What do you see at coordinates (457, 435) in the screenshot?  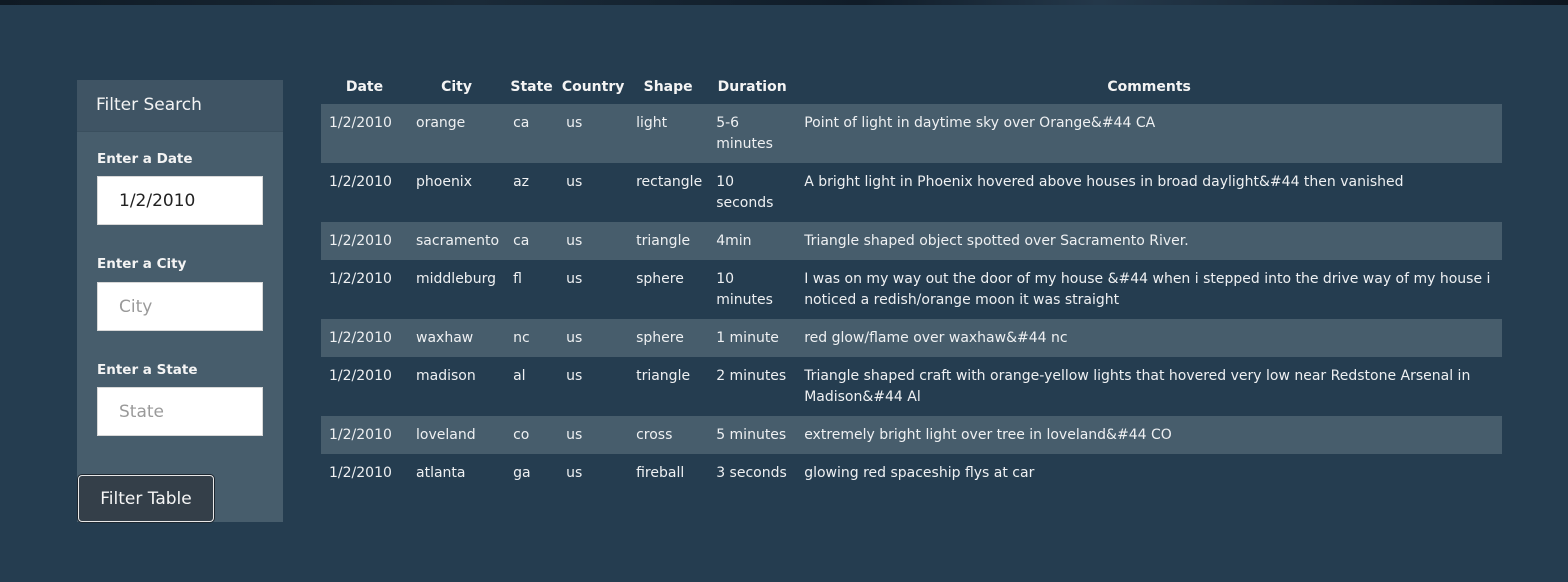 I see `cell-city: loveland` at bounding box center [457, 435].